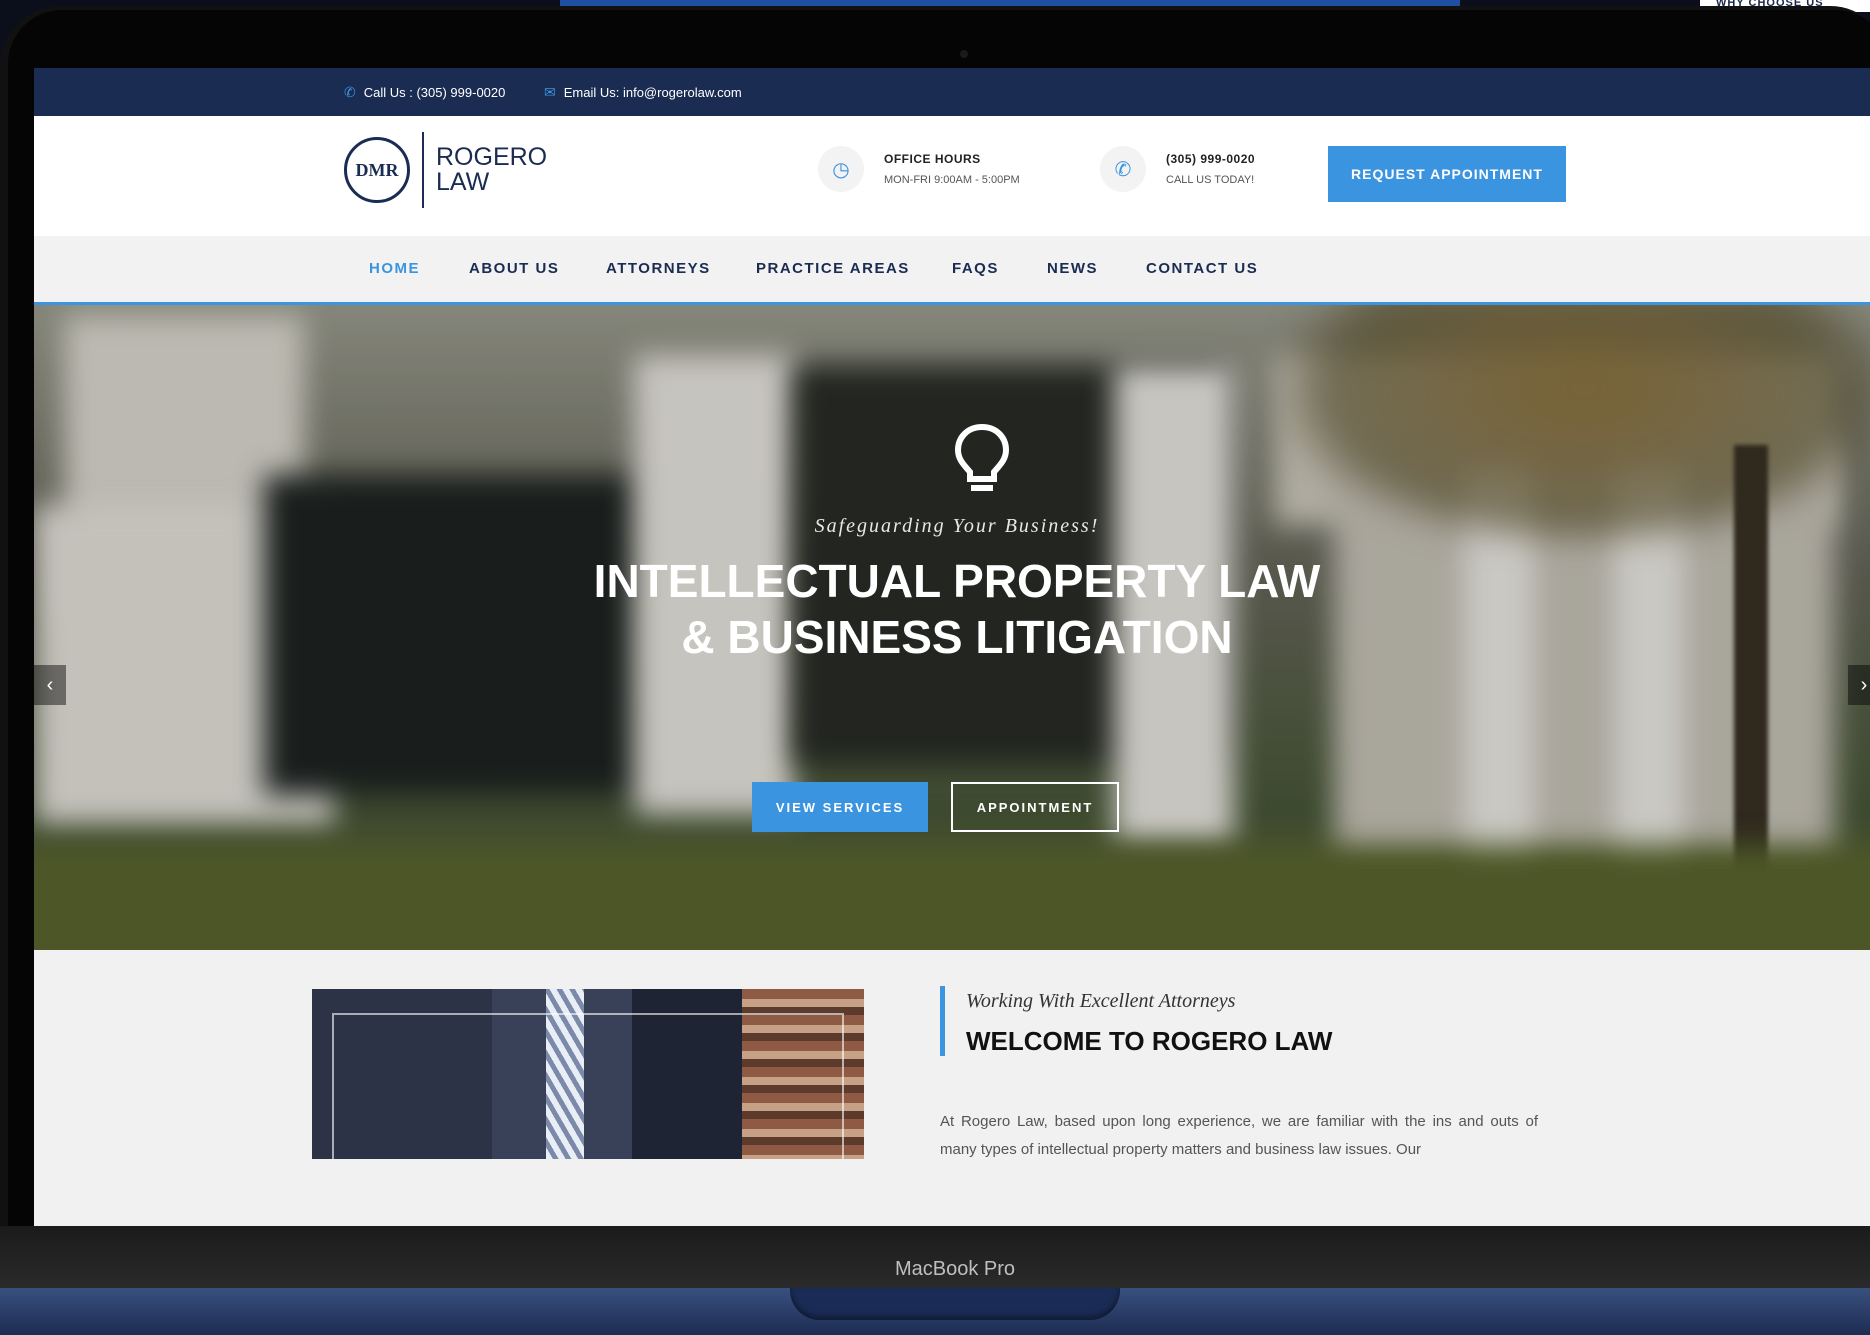 The image size is (1870, 1335). Describe the element at coordinates (423, 170) in the screenshot. I see `logo-divider` at that location.